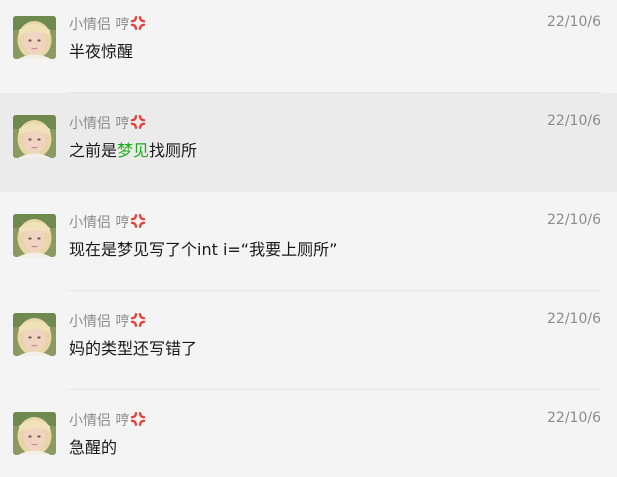 The image size is (617, 477). Describe the element at coordinates (93, 150) in the screenshot. I see `message-fragment: 之前是` at that location.